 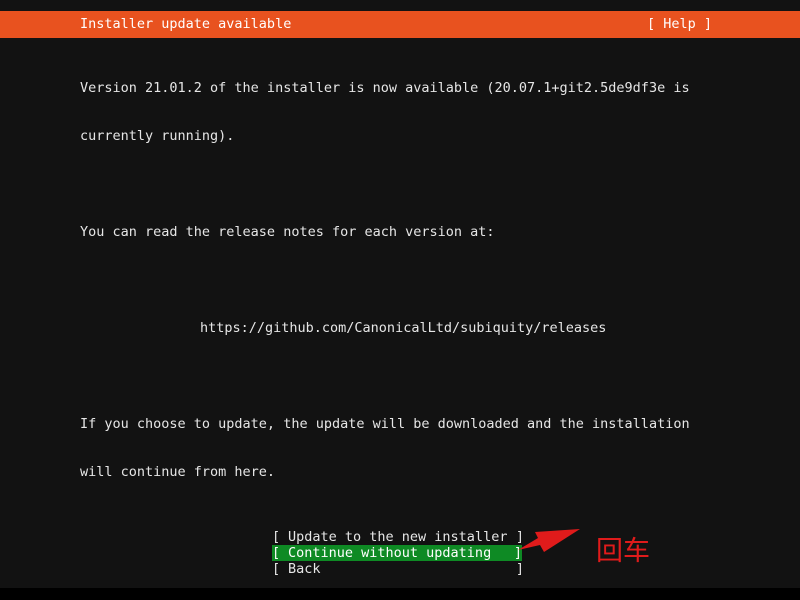 What do you see at coordinates (178, 472) in the screenshot?
I see `update-info-line-2: will continue from here.` at bounding box center [178, 472].